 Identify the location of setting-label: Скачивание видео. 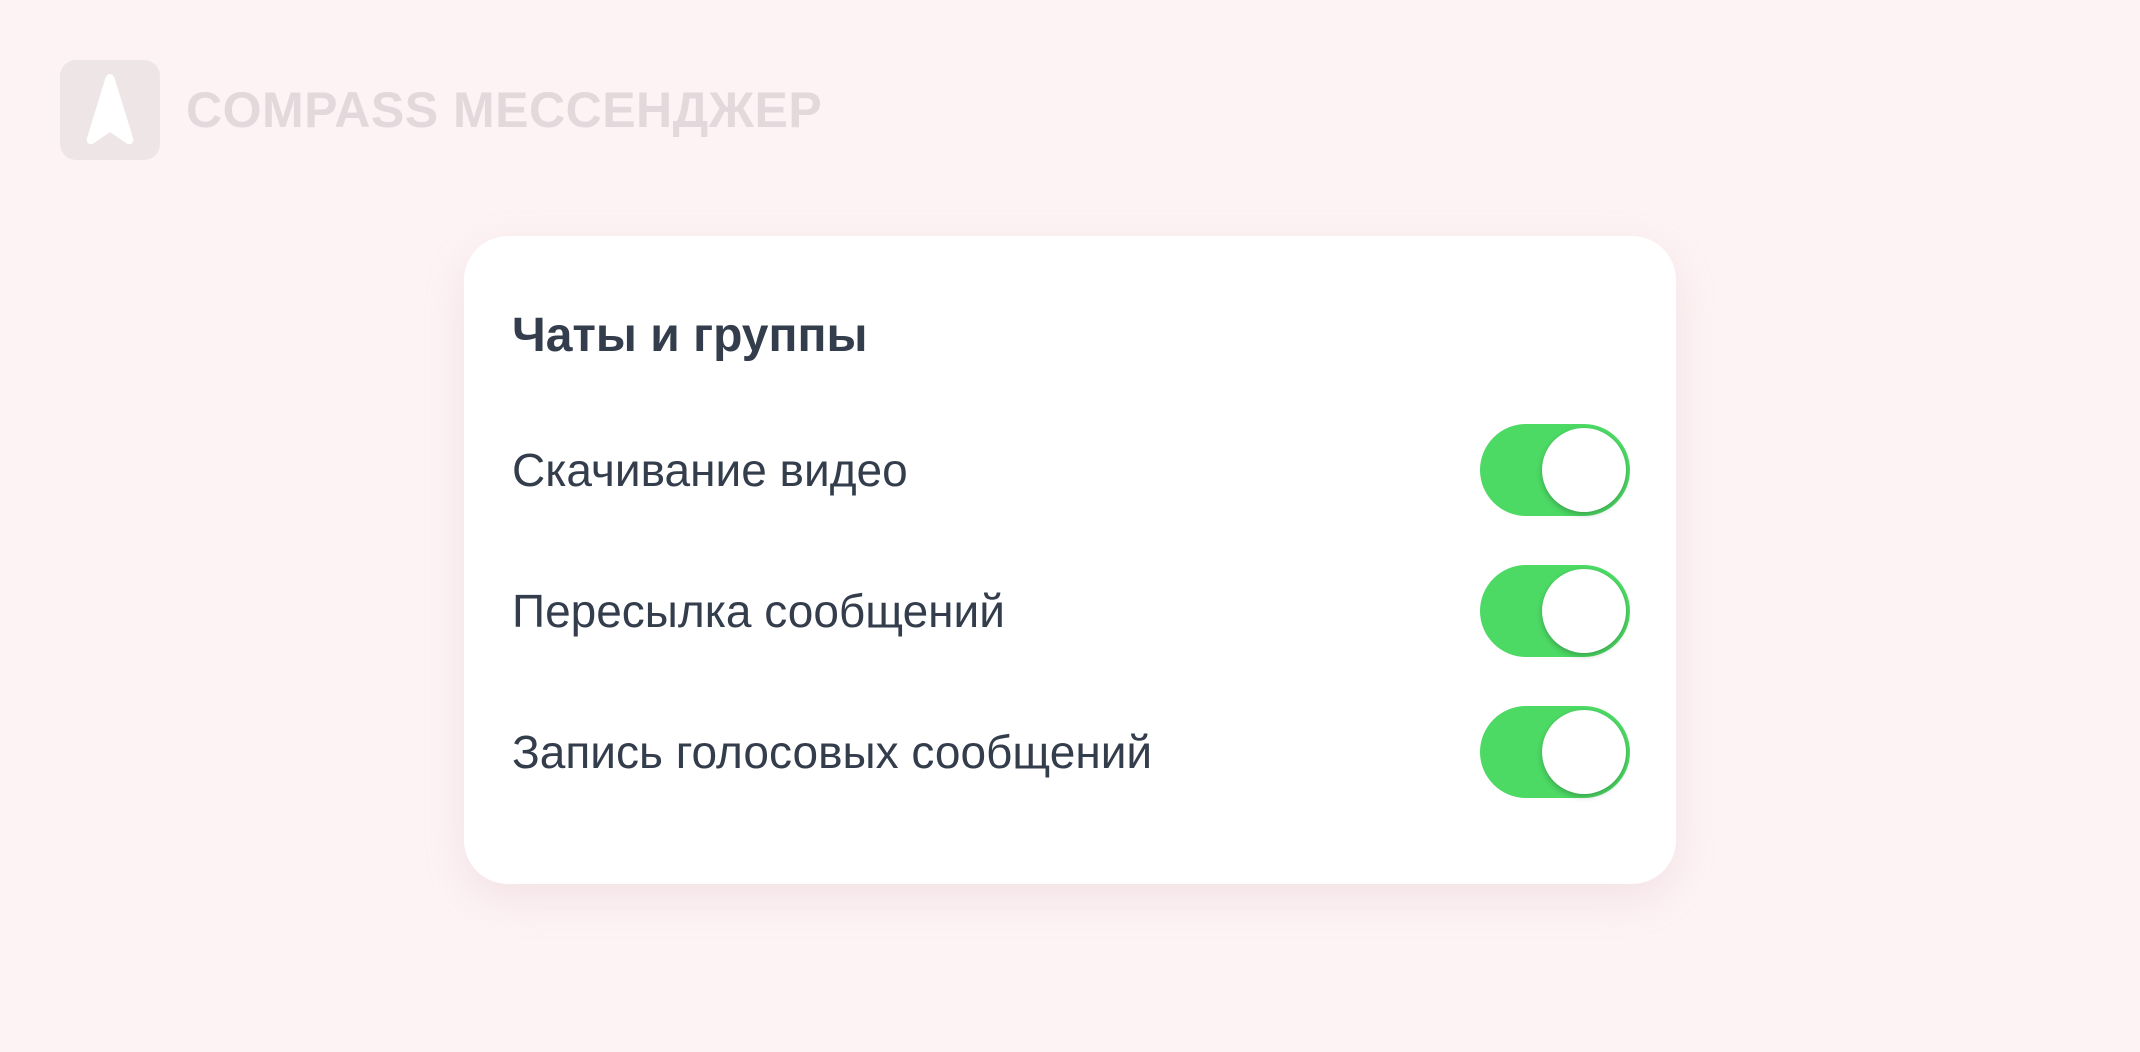
(710, 470).